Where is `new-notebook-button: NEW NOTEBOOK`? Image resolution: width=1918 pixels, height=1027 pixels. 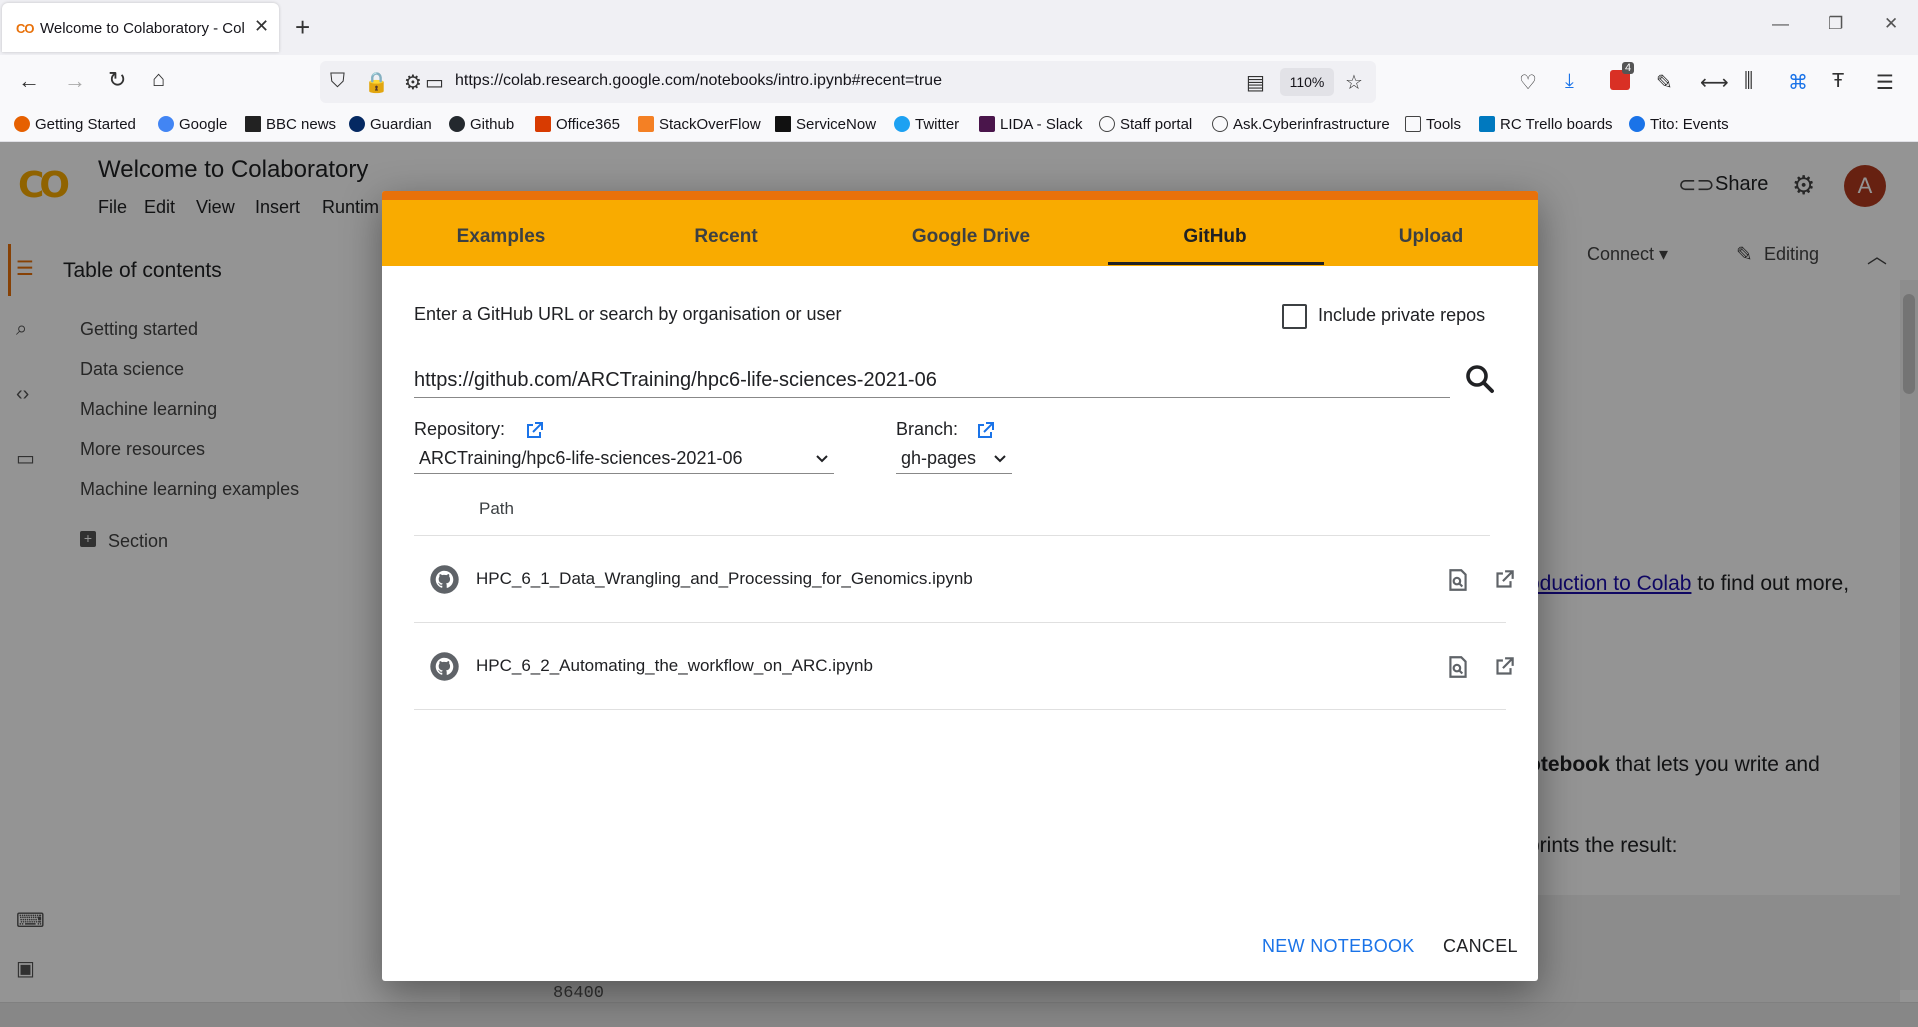 new-notebook-button: NEW NOTEBOOK is located at coordinates (1338, 946).